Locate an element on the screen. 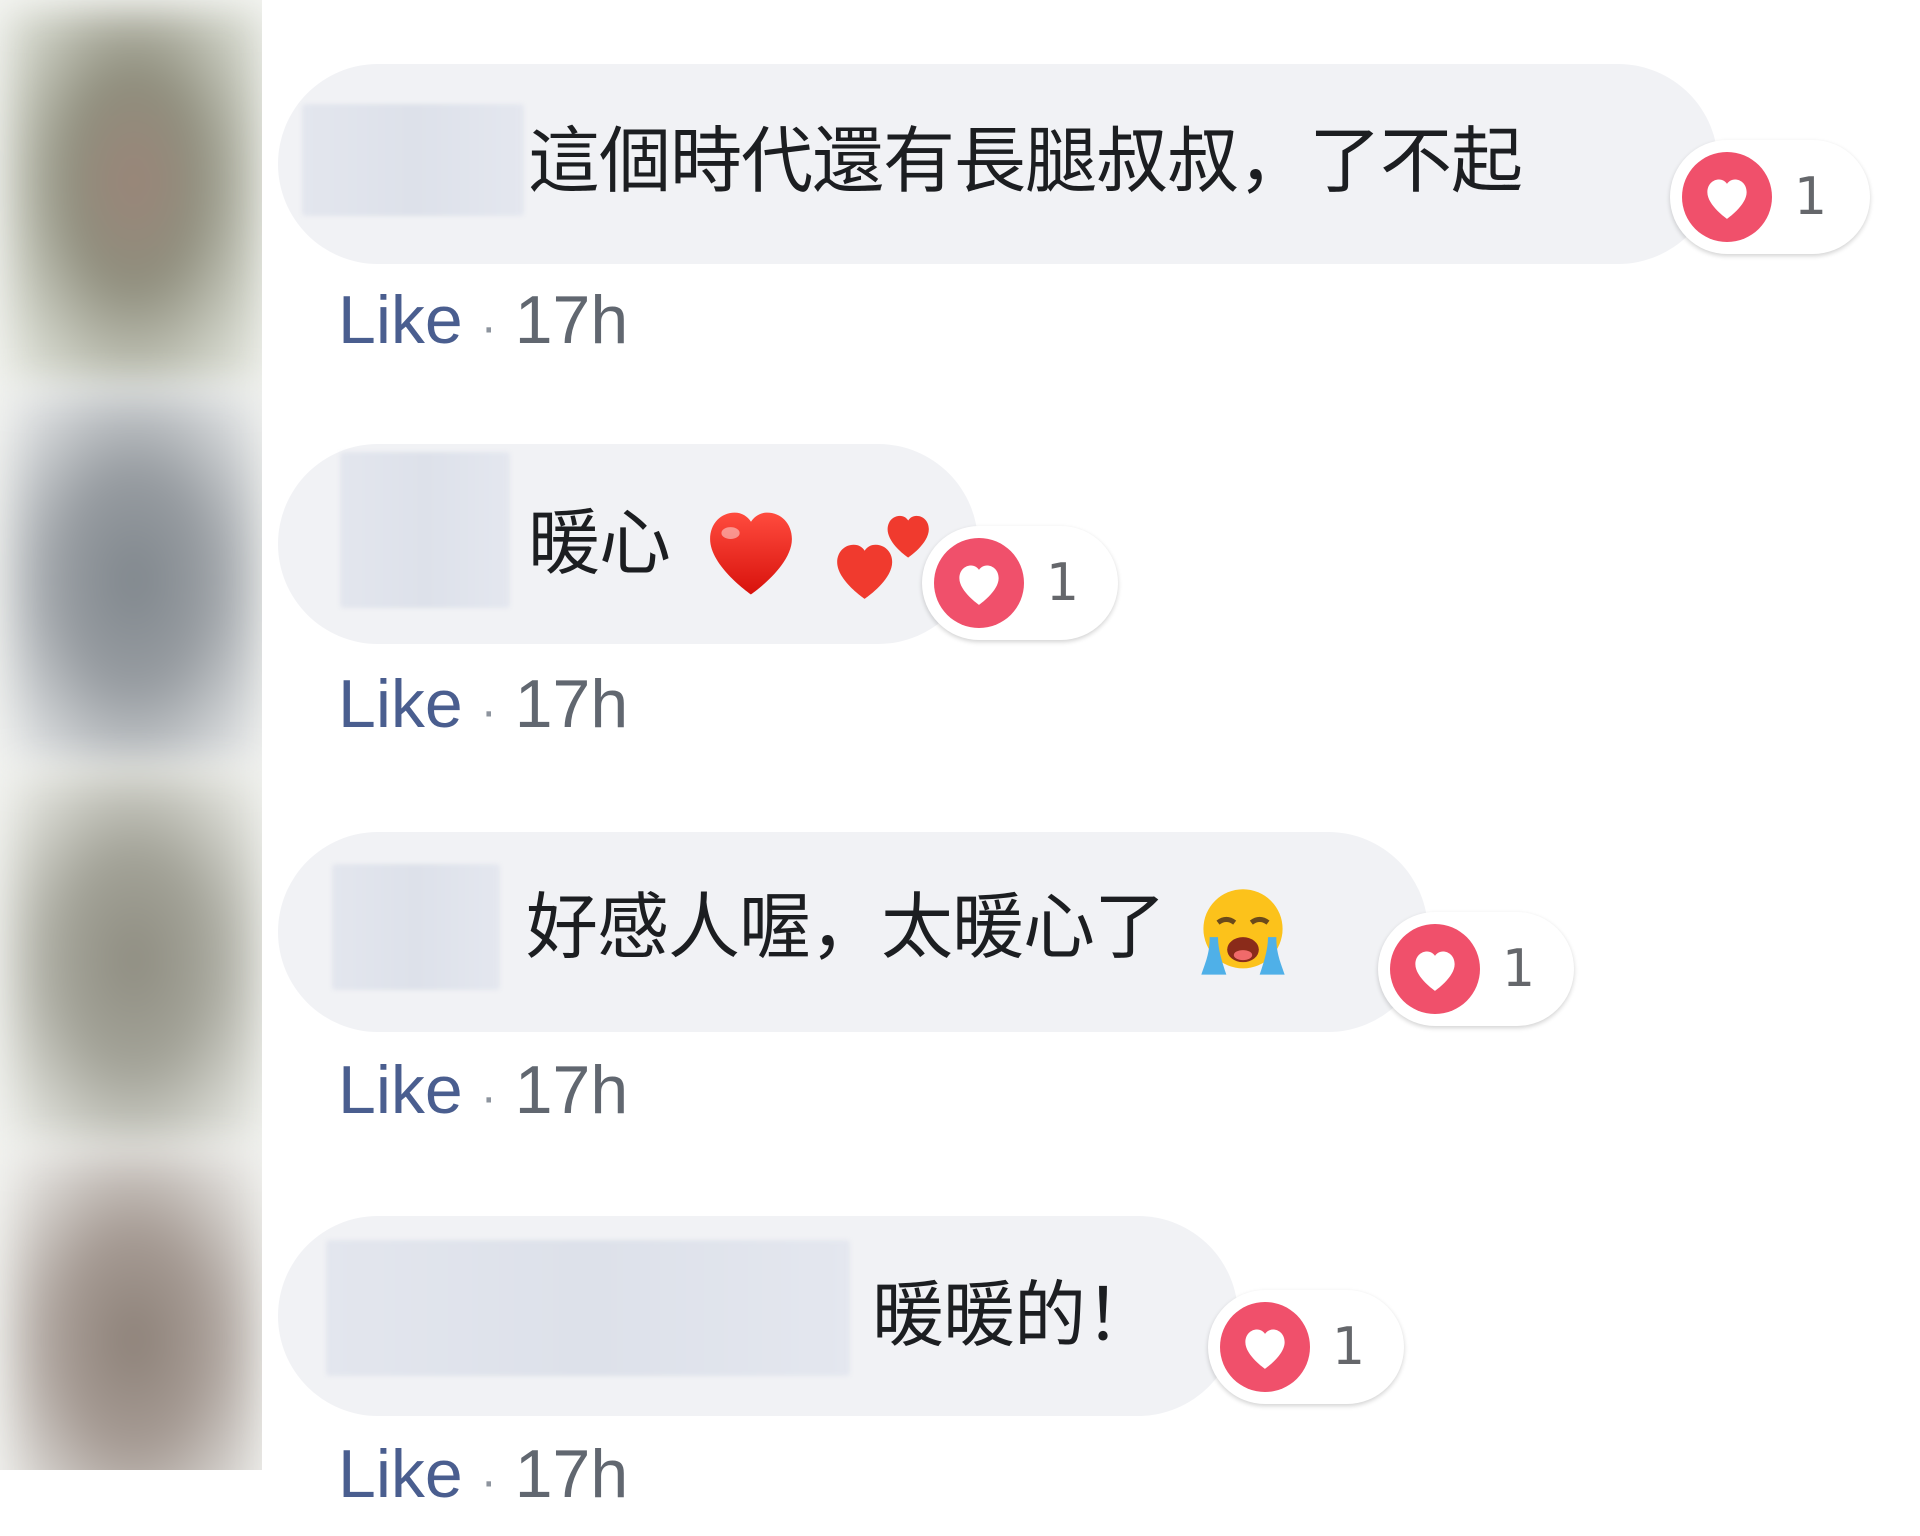 The image size is (1920, 1536). comment-text-label: 暖心 is located at coordinates (599, 543).